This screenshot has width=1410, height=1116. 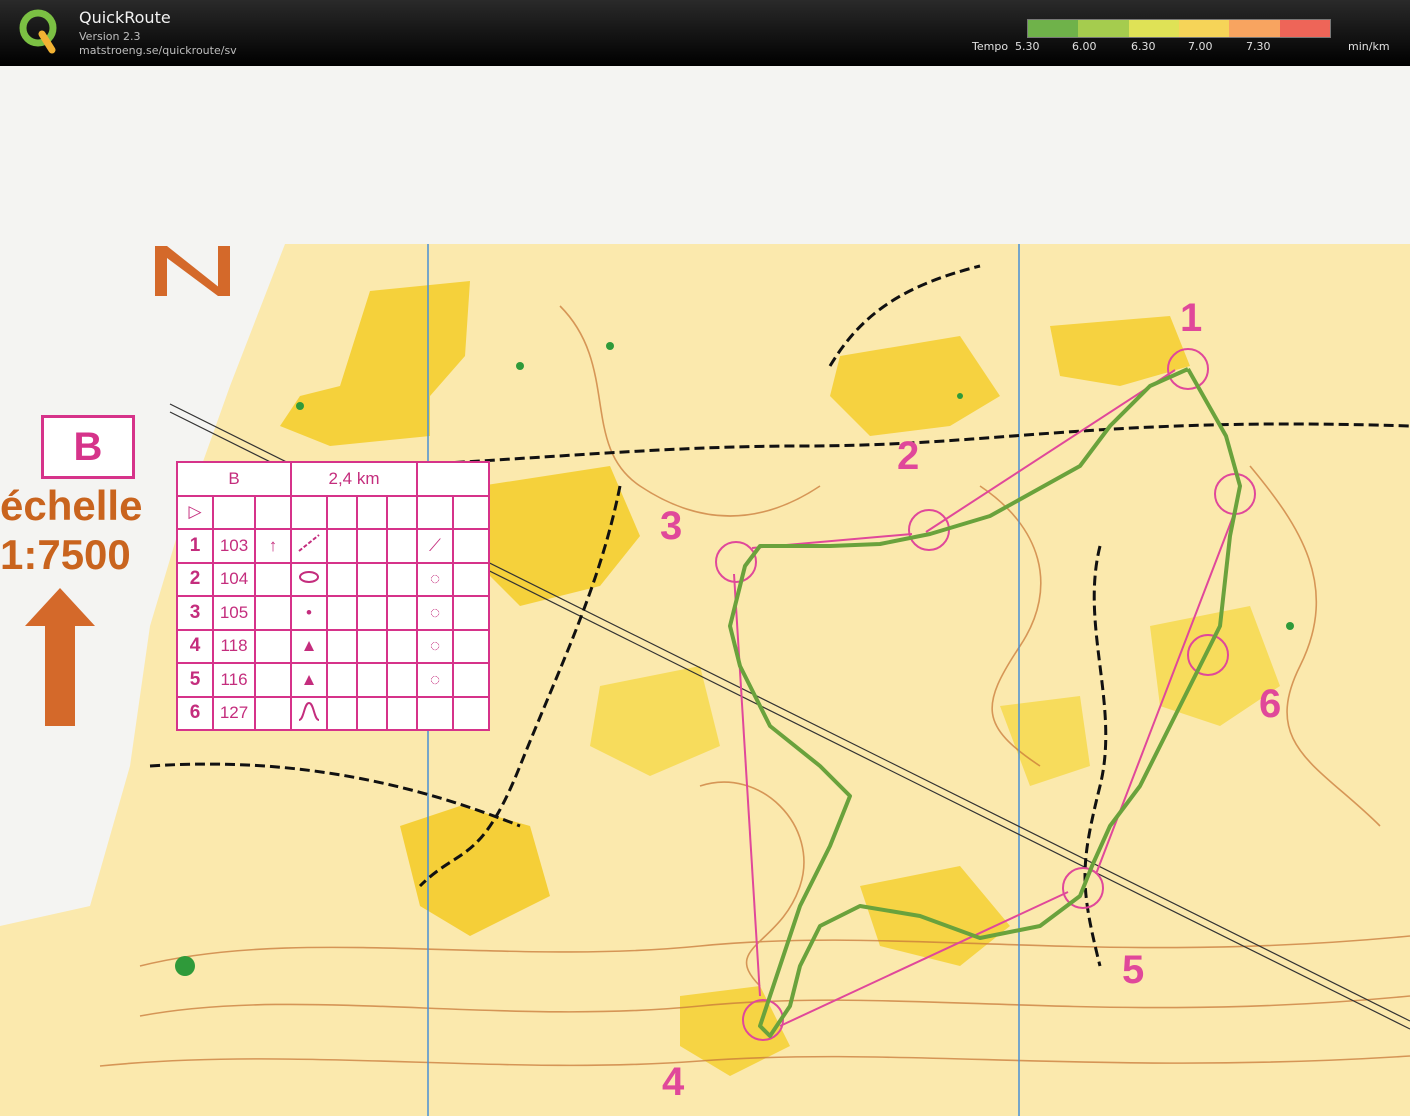 I want to click on map-scale: 1:7500, so click(x=65, y=554).